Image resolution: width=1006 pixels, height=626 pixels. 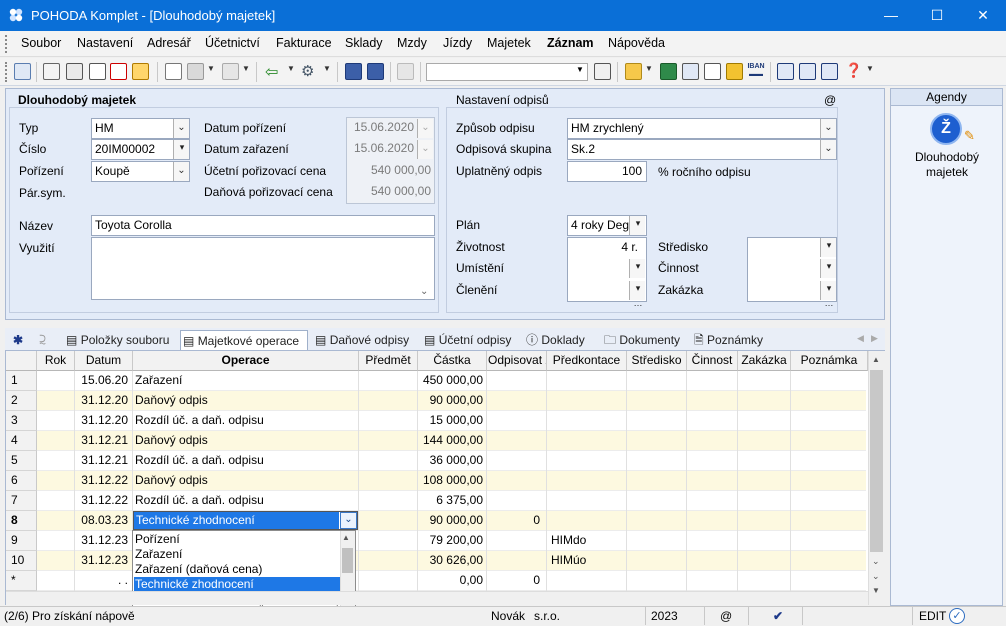 I want to click on maximize-button: ☐, so click(x=937, y=15).